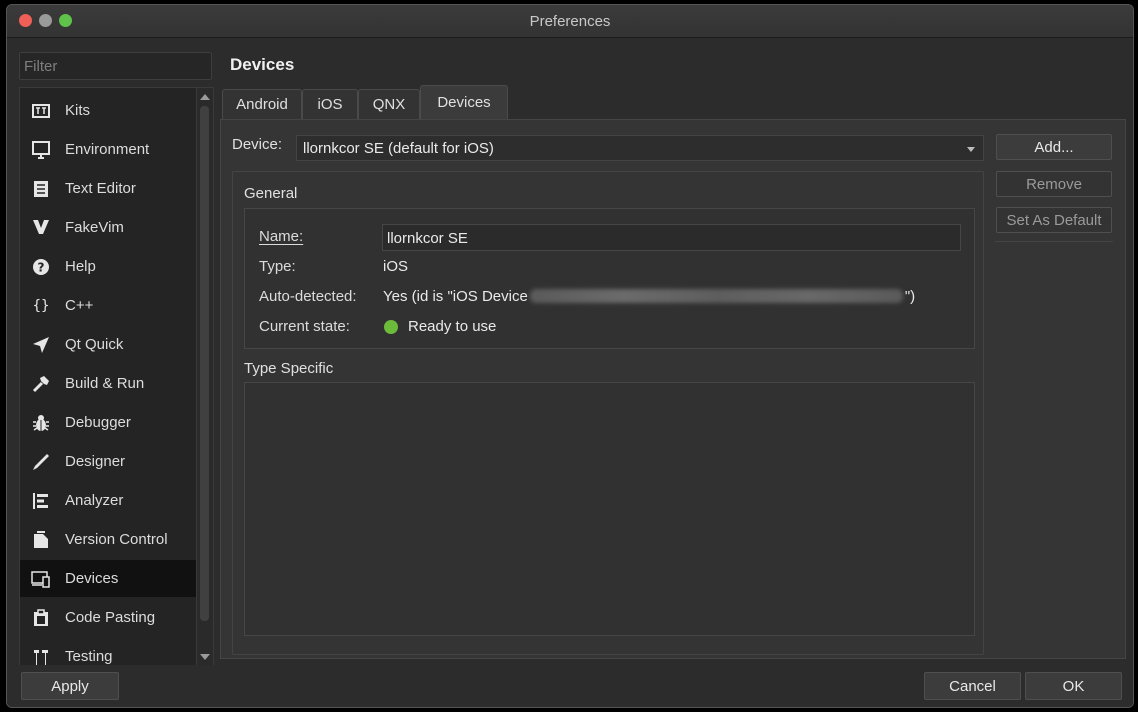  Describe the element at coordinates (910, 296) in the screenshot. I see `auto-detected-suffix: ")` at that location.